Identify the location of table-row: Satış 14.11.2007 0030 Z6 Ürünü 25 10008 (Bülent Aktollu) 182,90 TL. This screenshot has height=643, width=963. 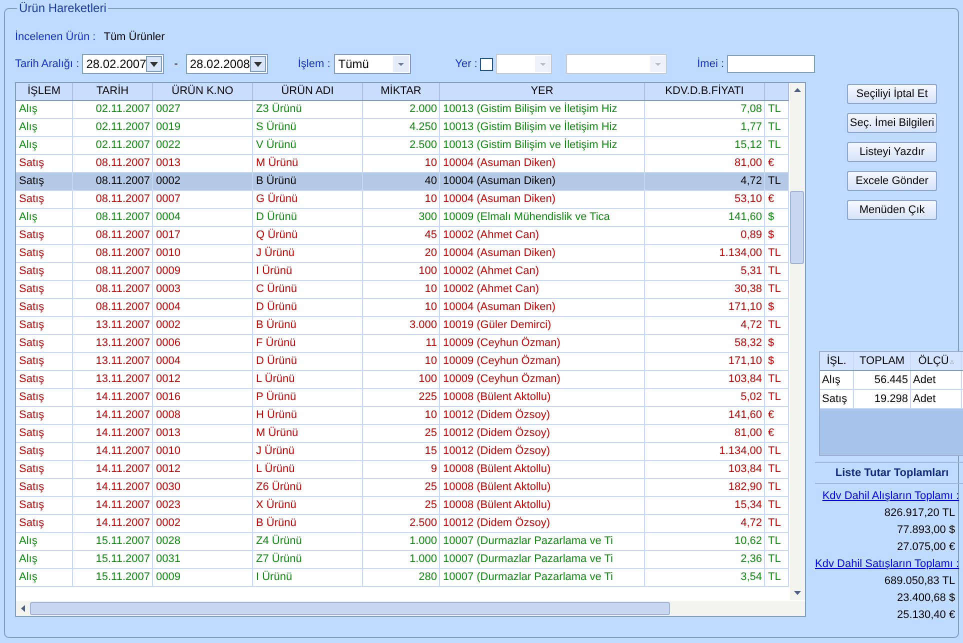
(402, 488).